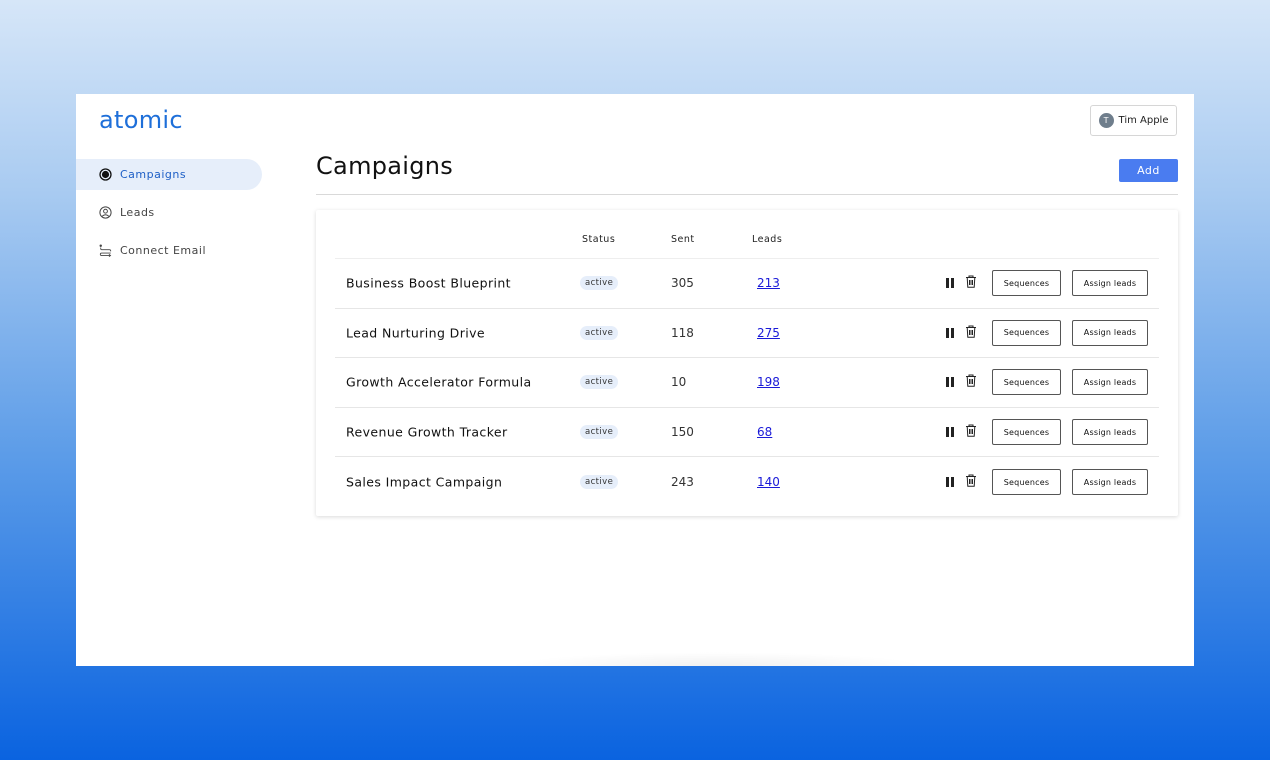  What do you see at coordinates (716, 659) in the screenshot?
I see `decorative-shadow` at bounding box center [716, 659].